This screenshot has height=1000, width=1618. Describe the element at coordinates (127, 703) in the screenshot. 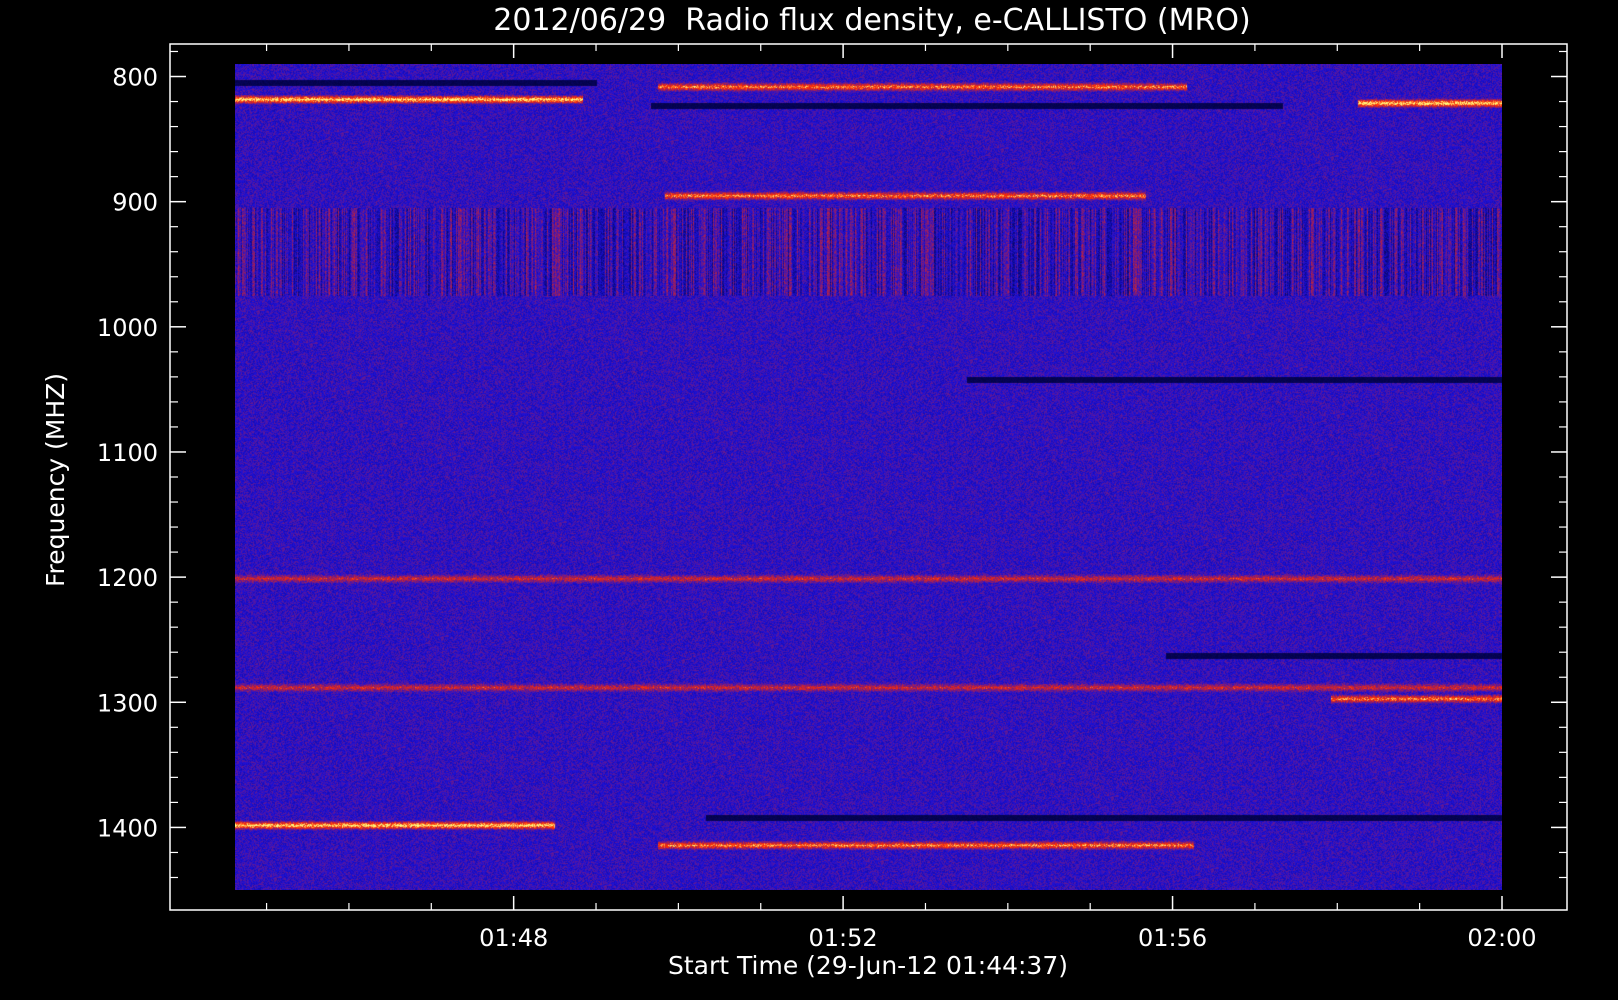

I see `y-tick-label: 1300` at that location.